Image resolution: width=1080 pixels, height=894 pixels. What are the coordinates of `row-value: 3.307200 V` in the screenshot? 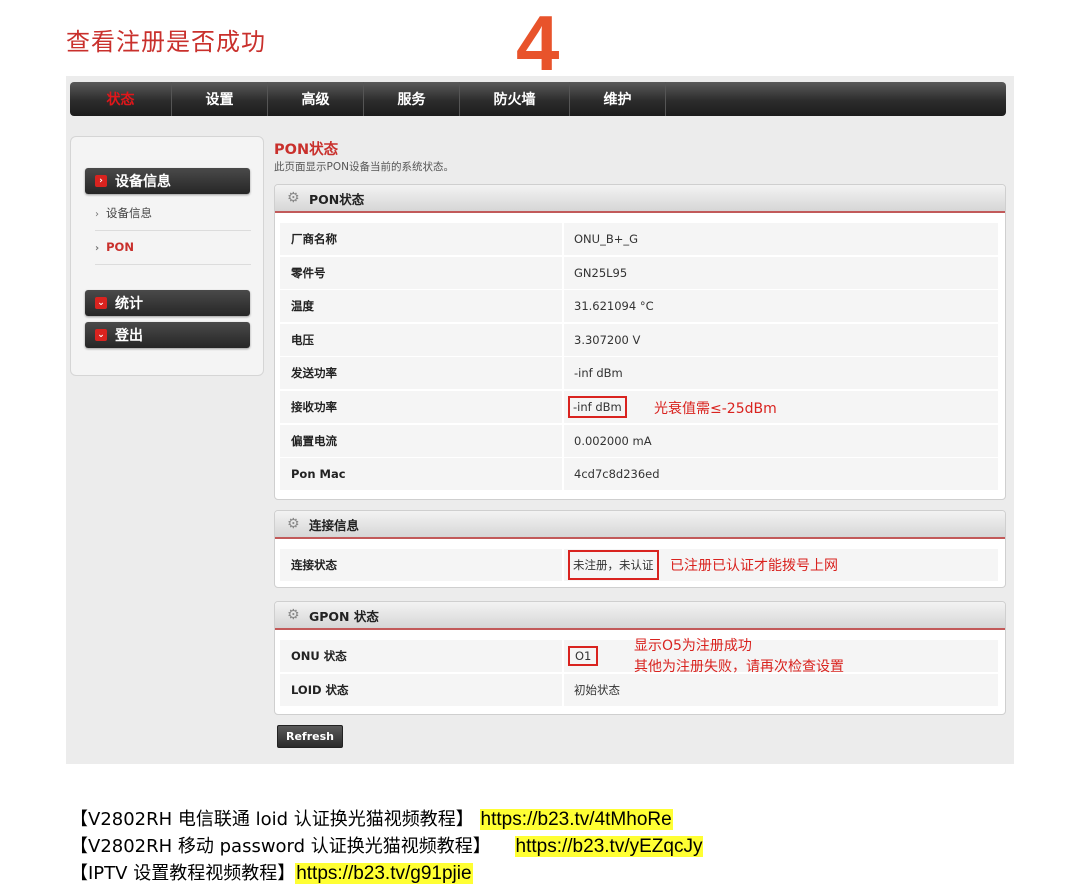 It's located at (607, 340).